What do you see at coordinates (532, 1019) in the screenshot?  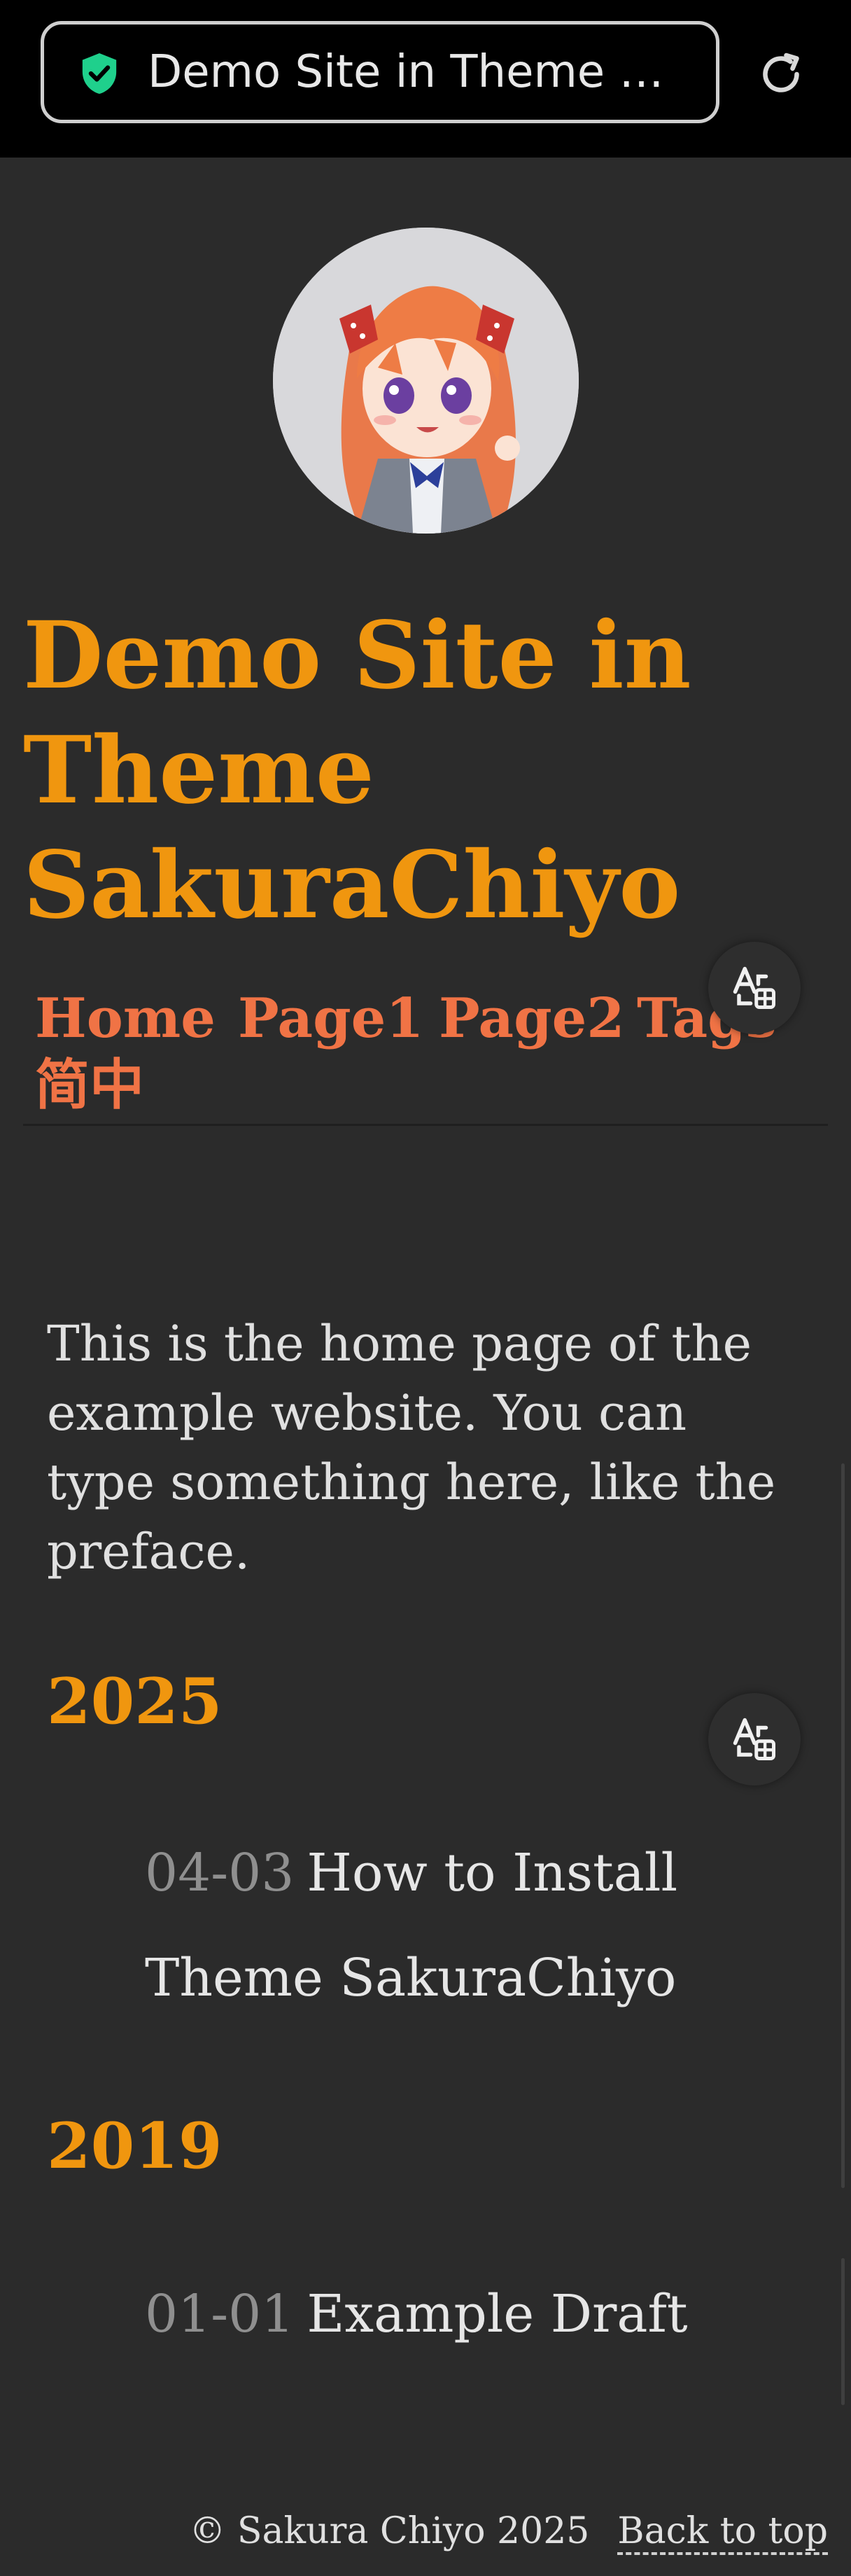 I see `nav-item-page2: Page2` at bounding box center [532, 1019].